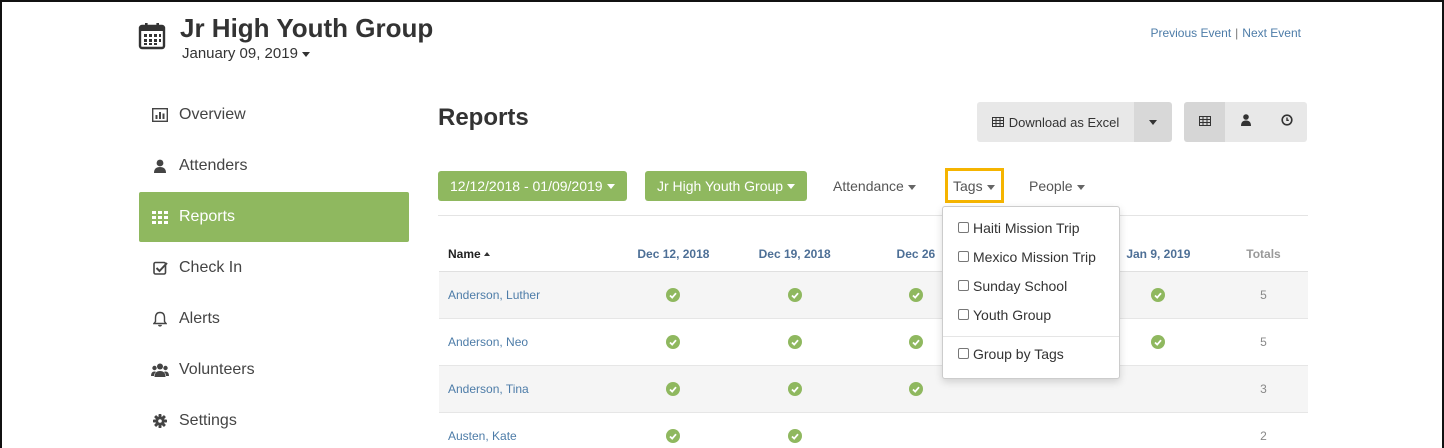 This screenshot has width=1444, height=448. I want to click on sidebar-item-volunteers: Volunteers, so click(274, 370).